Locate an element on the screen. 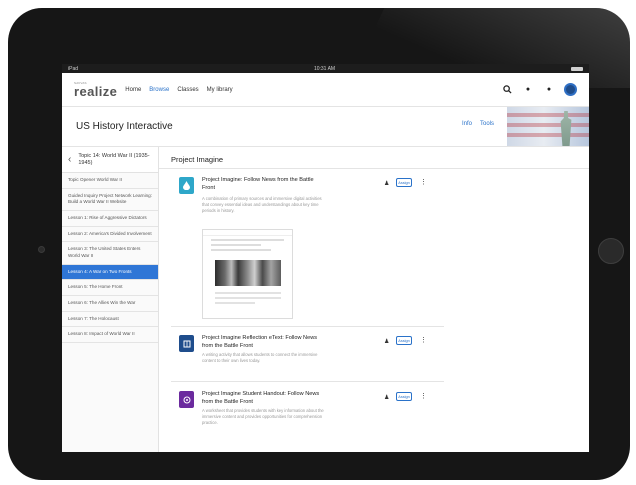 This screenshot has height=485, width=636. notifications-icon: ● is located at coordinates (528, 90).